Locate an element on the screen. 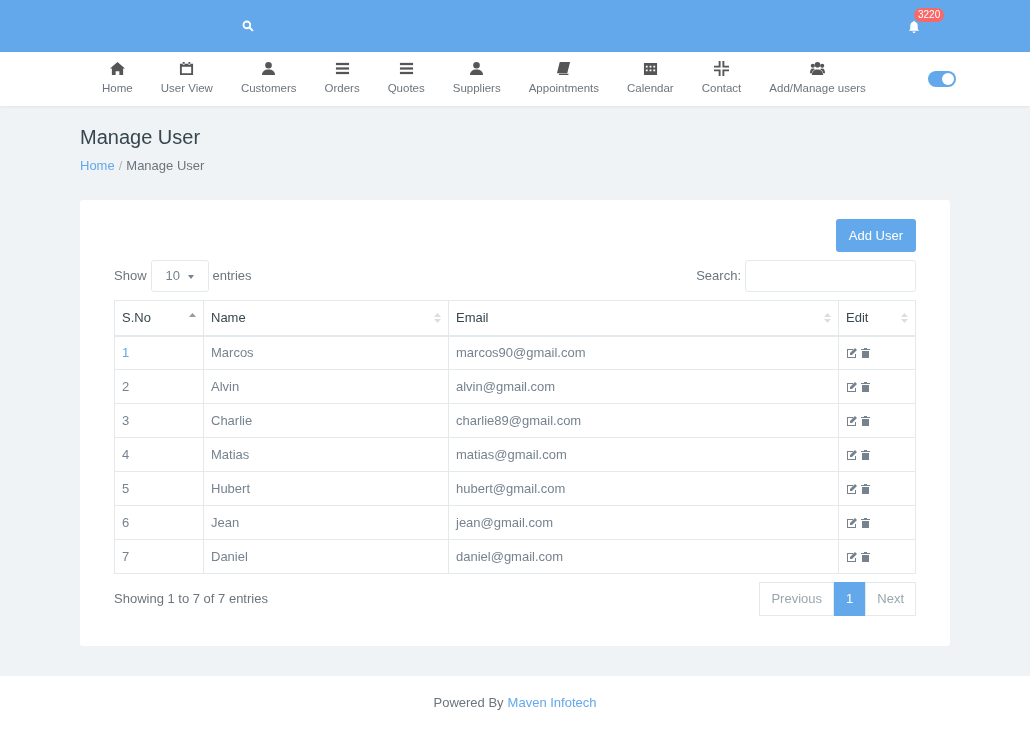 This screenshot has height=729, width=1030. column-header: Email is located at coordinates (643, 318).